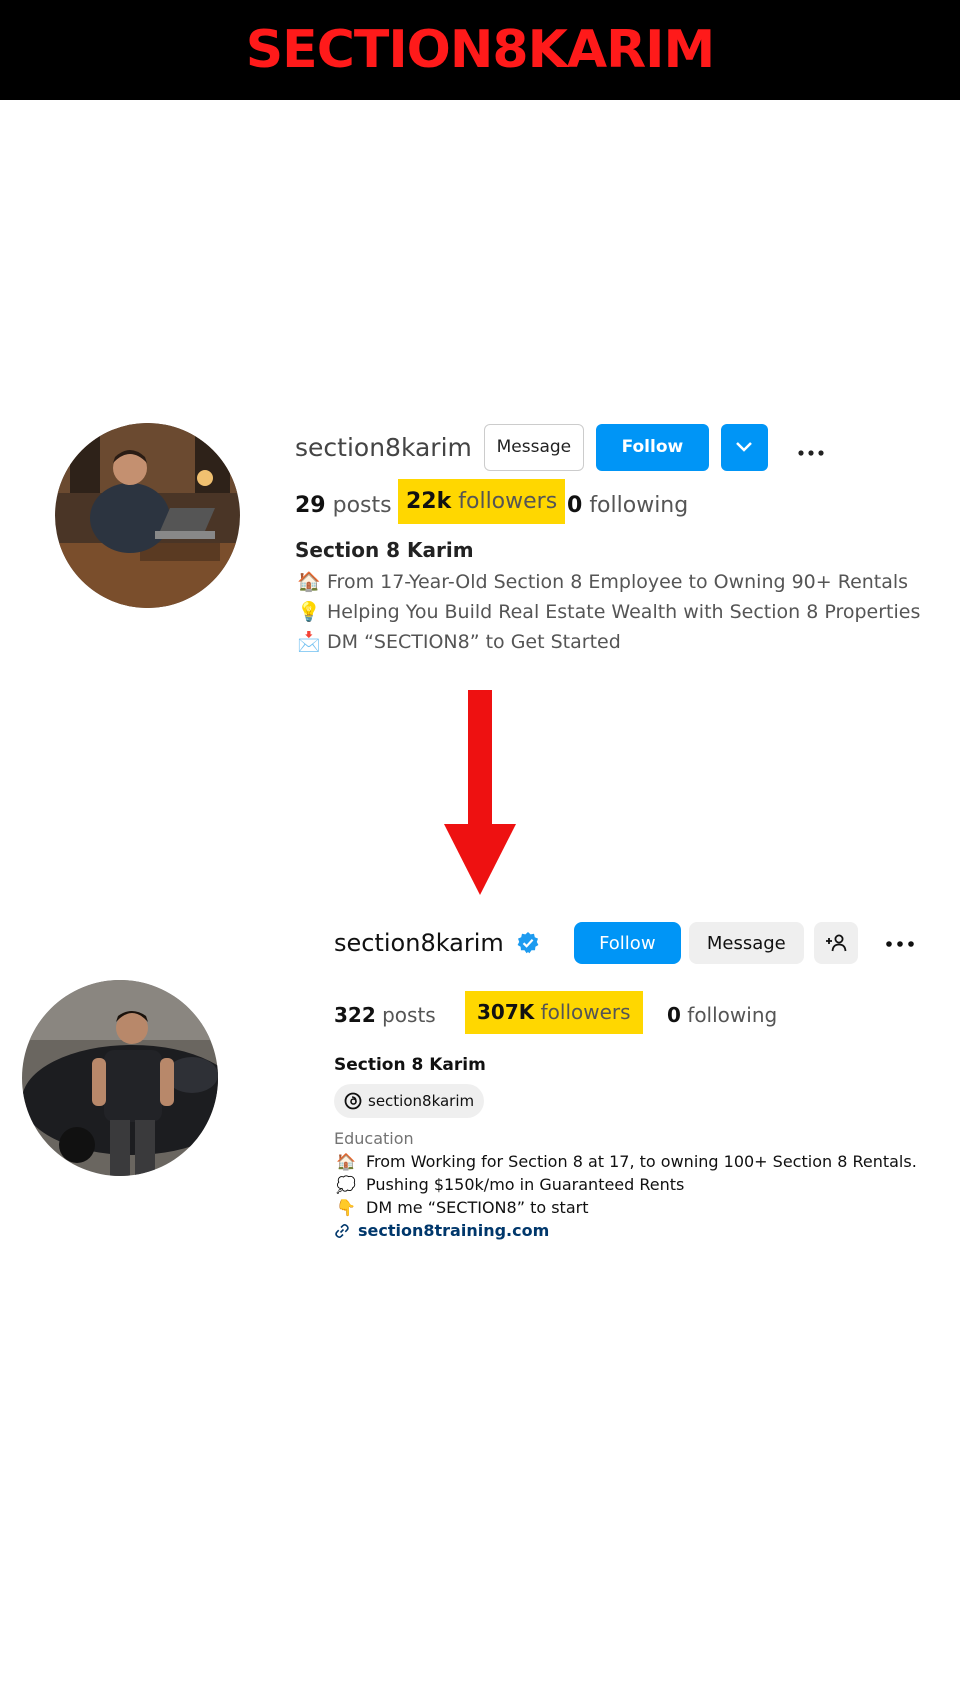 This screenshot has width=960, height=1707. I want to click on new-message-button: Message, so click(746, 943).